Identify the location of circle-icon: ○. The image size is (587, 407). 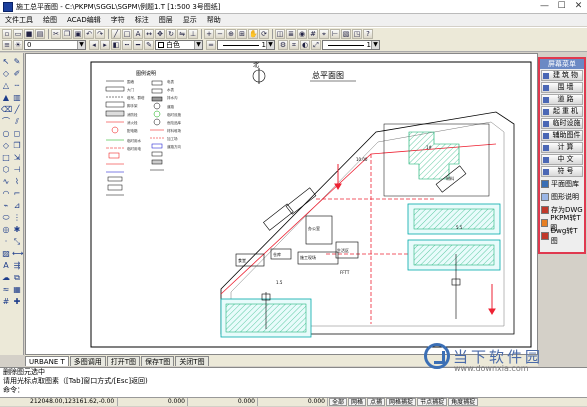
(6, 134).